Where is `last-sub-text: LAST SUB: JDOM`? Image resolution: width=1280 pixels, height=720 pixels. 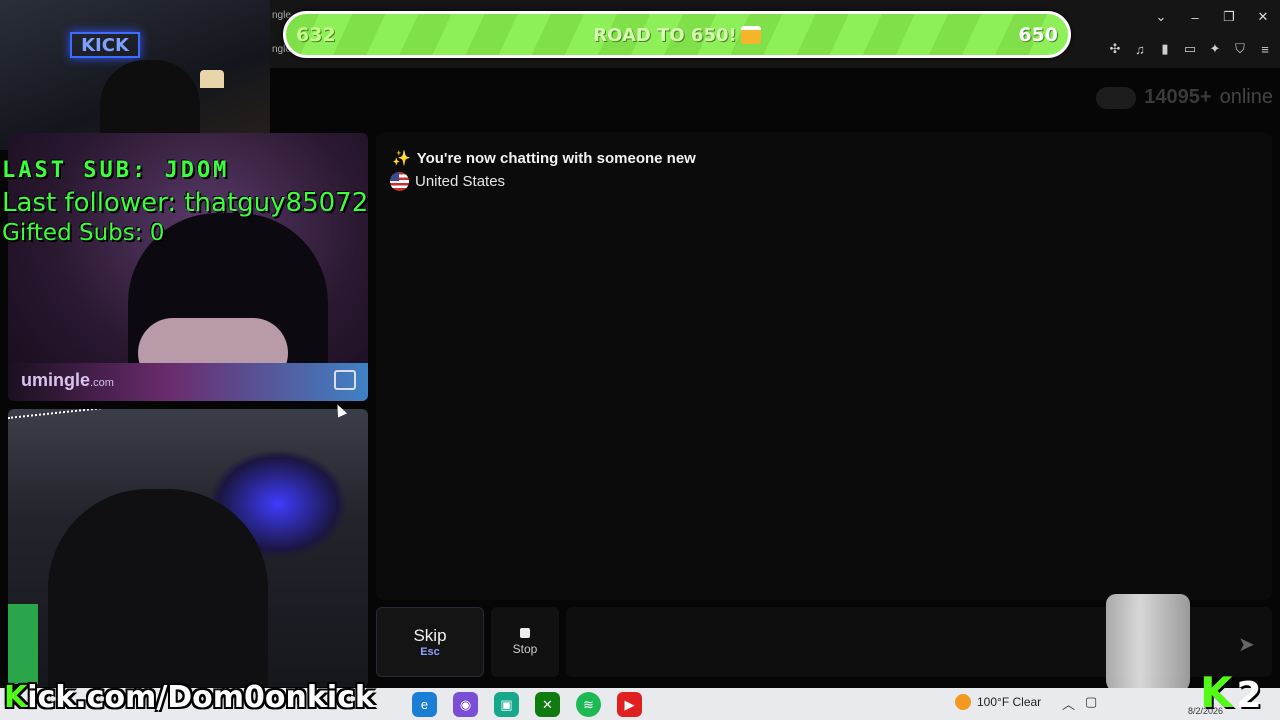
last-sub-text: LAST SUB: JDOM is located at coordinates (116, 170).